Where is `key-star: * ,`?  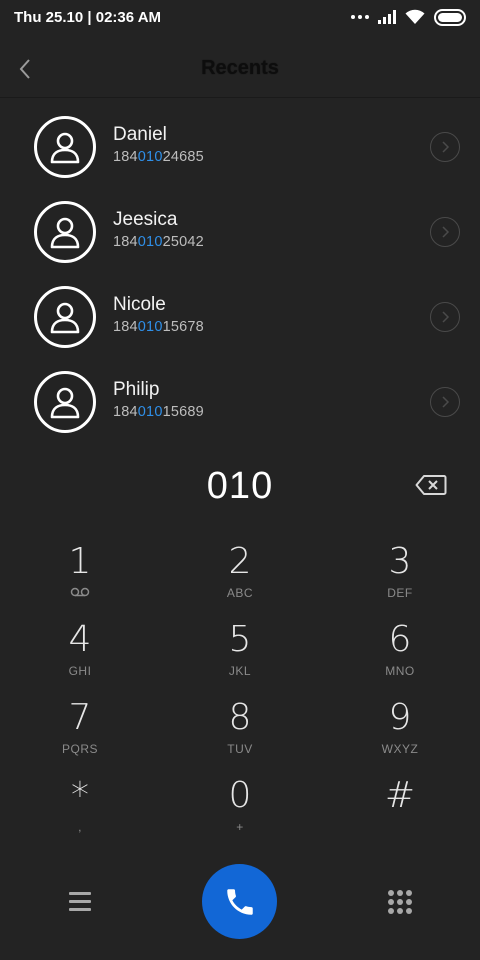 key-star: * , is located at coordinates (80, 811).